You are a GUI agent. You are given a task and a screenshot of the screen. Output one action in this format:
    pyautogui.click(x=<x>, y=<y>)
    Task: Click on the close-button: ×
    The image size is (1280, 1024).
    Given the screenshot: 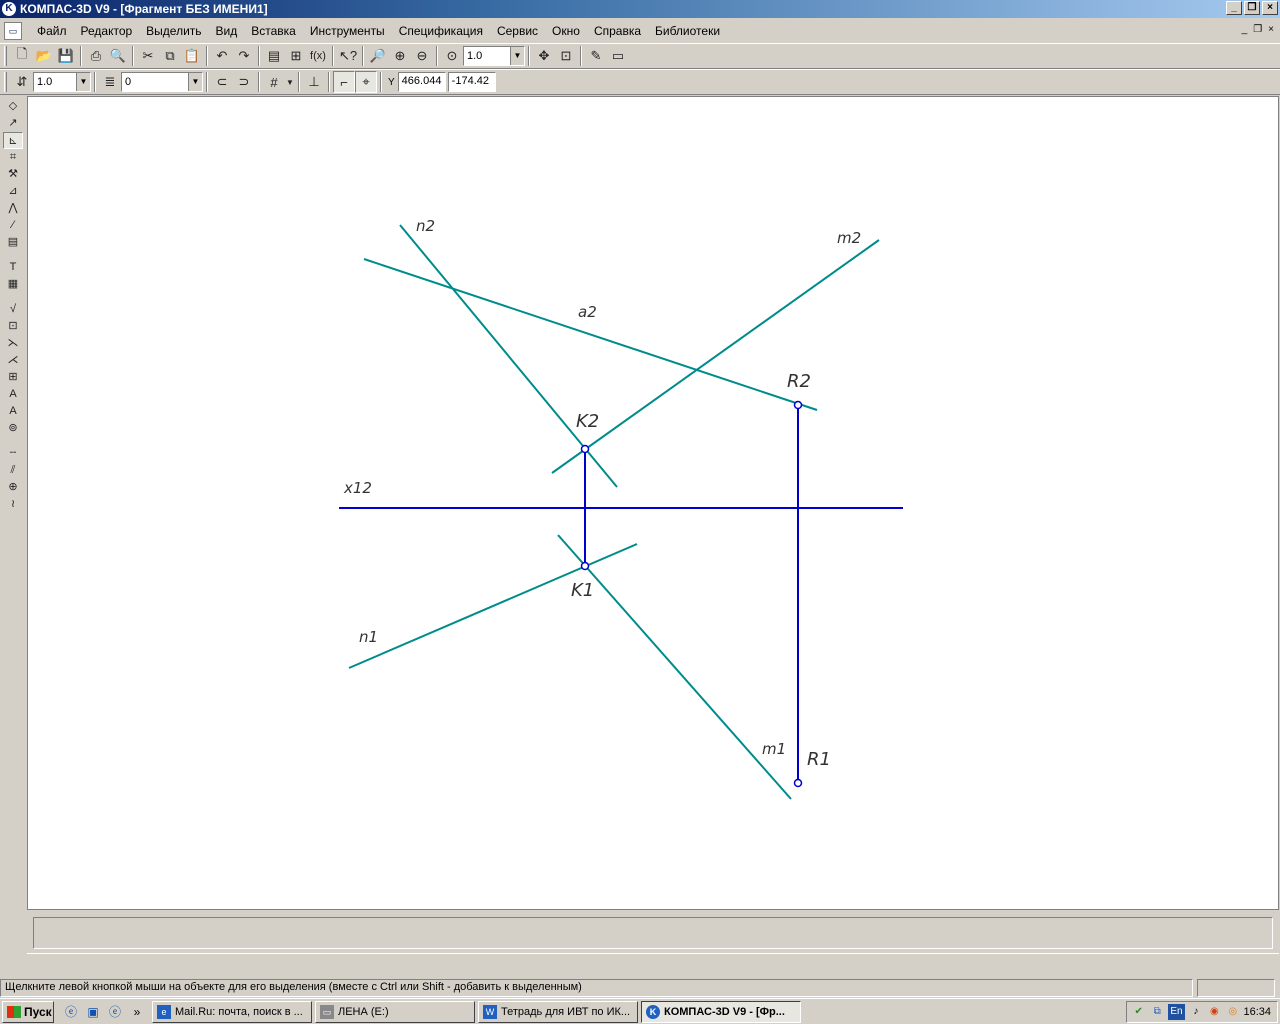 What is the action you would take?
    pyautogui.click(x=1270, y=8)
    